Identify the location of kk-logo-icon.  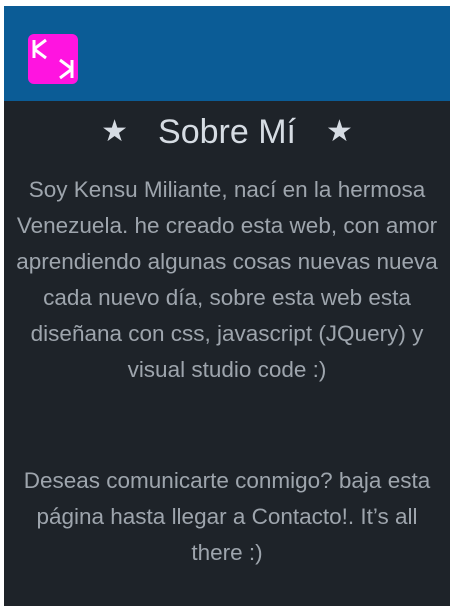
(53, 59).